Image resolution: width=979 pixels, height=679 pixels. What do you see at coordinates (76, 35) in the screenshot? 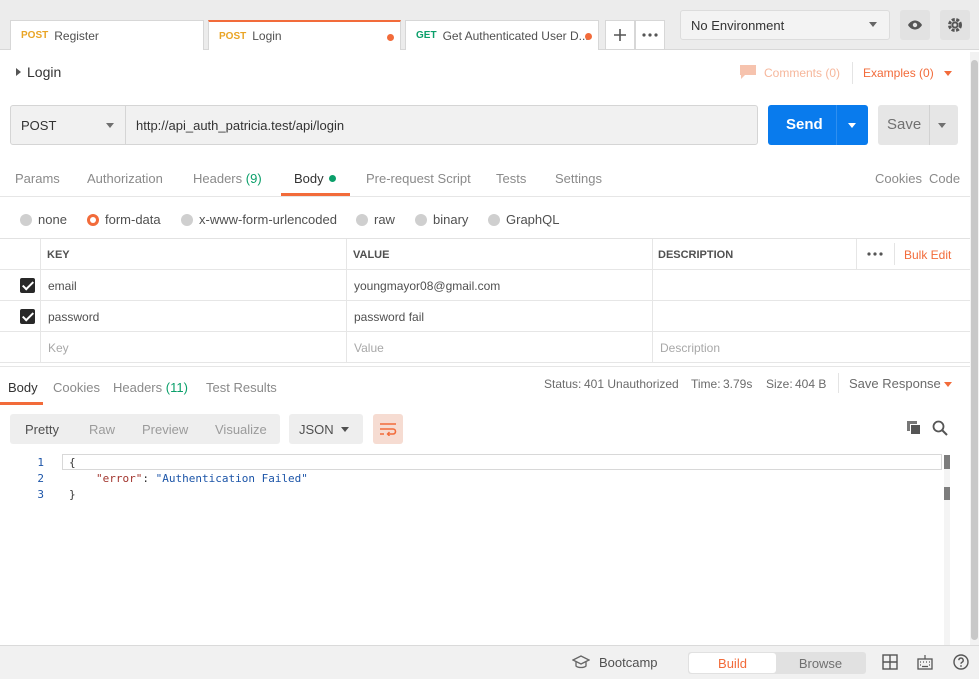
I see `tab-label: Register` at bounding box center [76, 35].